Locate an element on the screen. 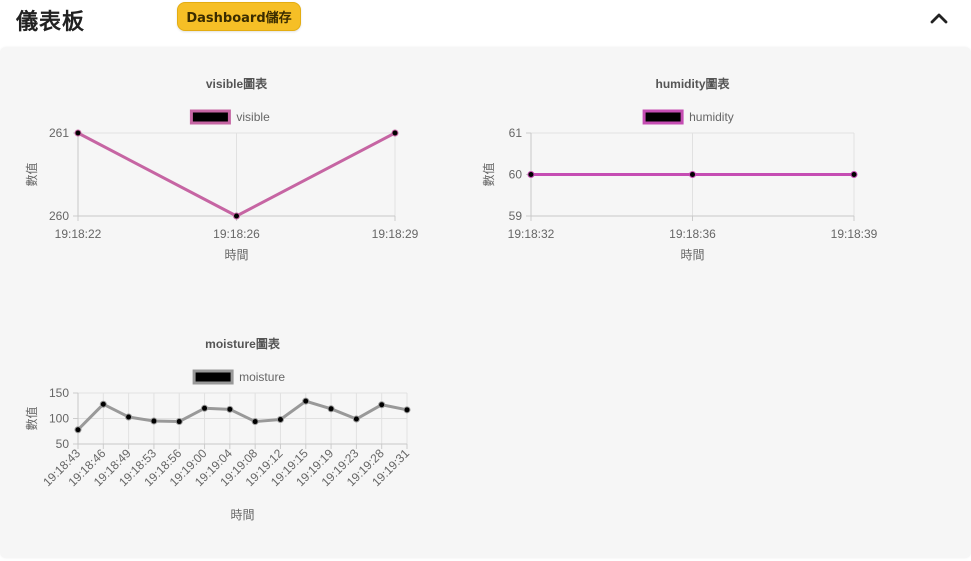 The height and width of the screenshot is (561, 971). chart2-y-tick-label: 50 is located at coordinates (63, 444).